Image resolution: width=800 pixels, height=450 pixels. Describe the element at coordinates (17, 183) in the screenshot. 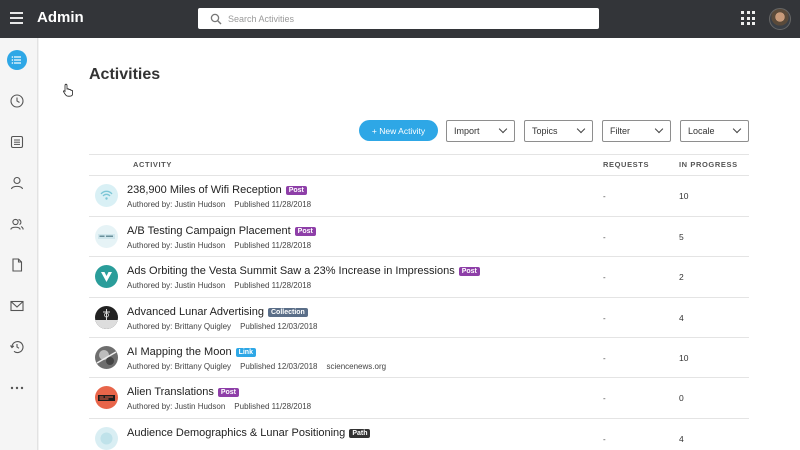

I see `user-icon` at that location.